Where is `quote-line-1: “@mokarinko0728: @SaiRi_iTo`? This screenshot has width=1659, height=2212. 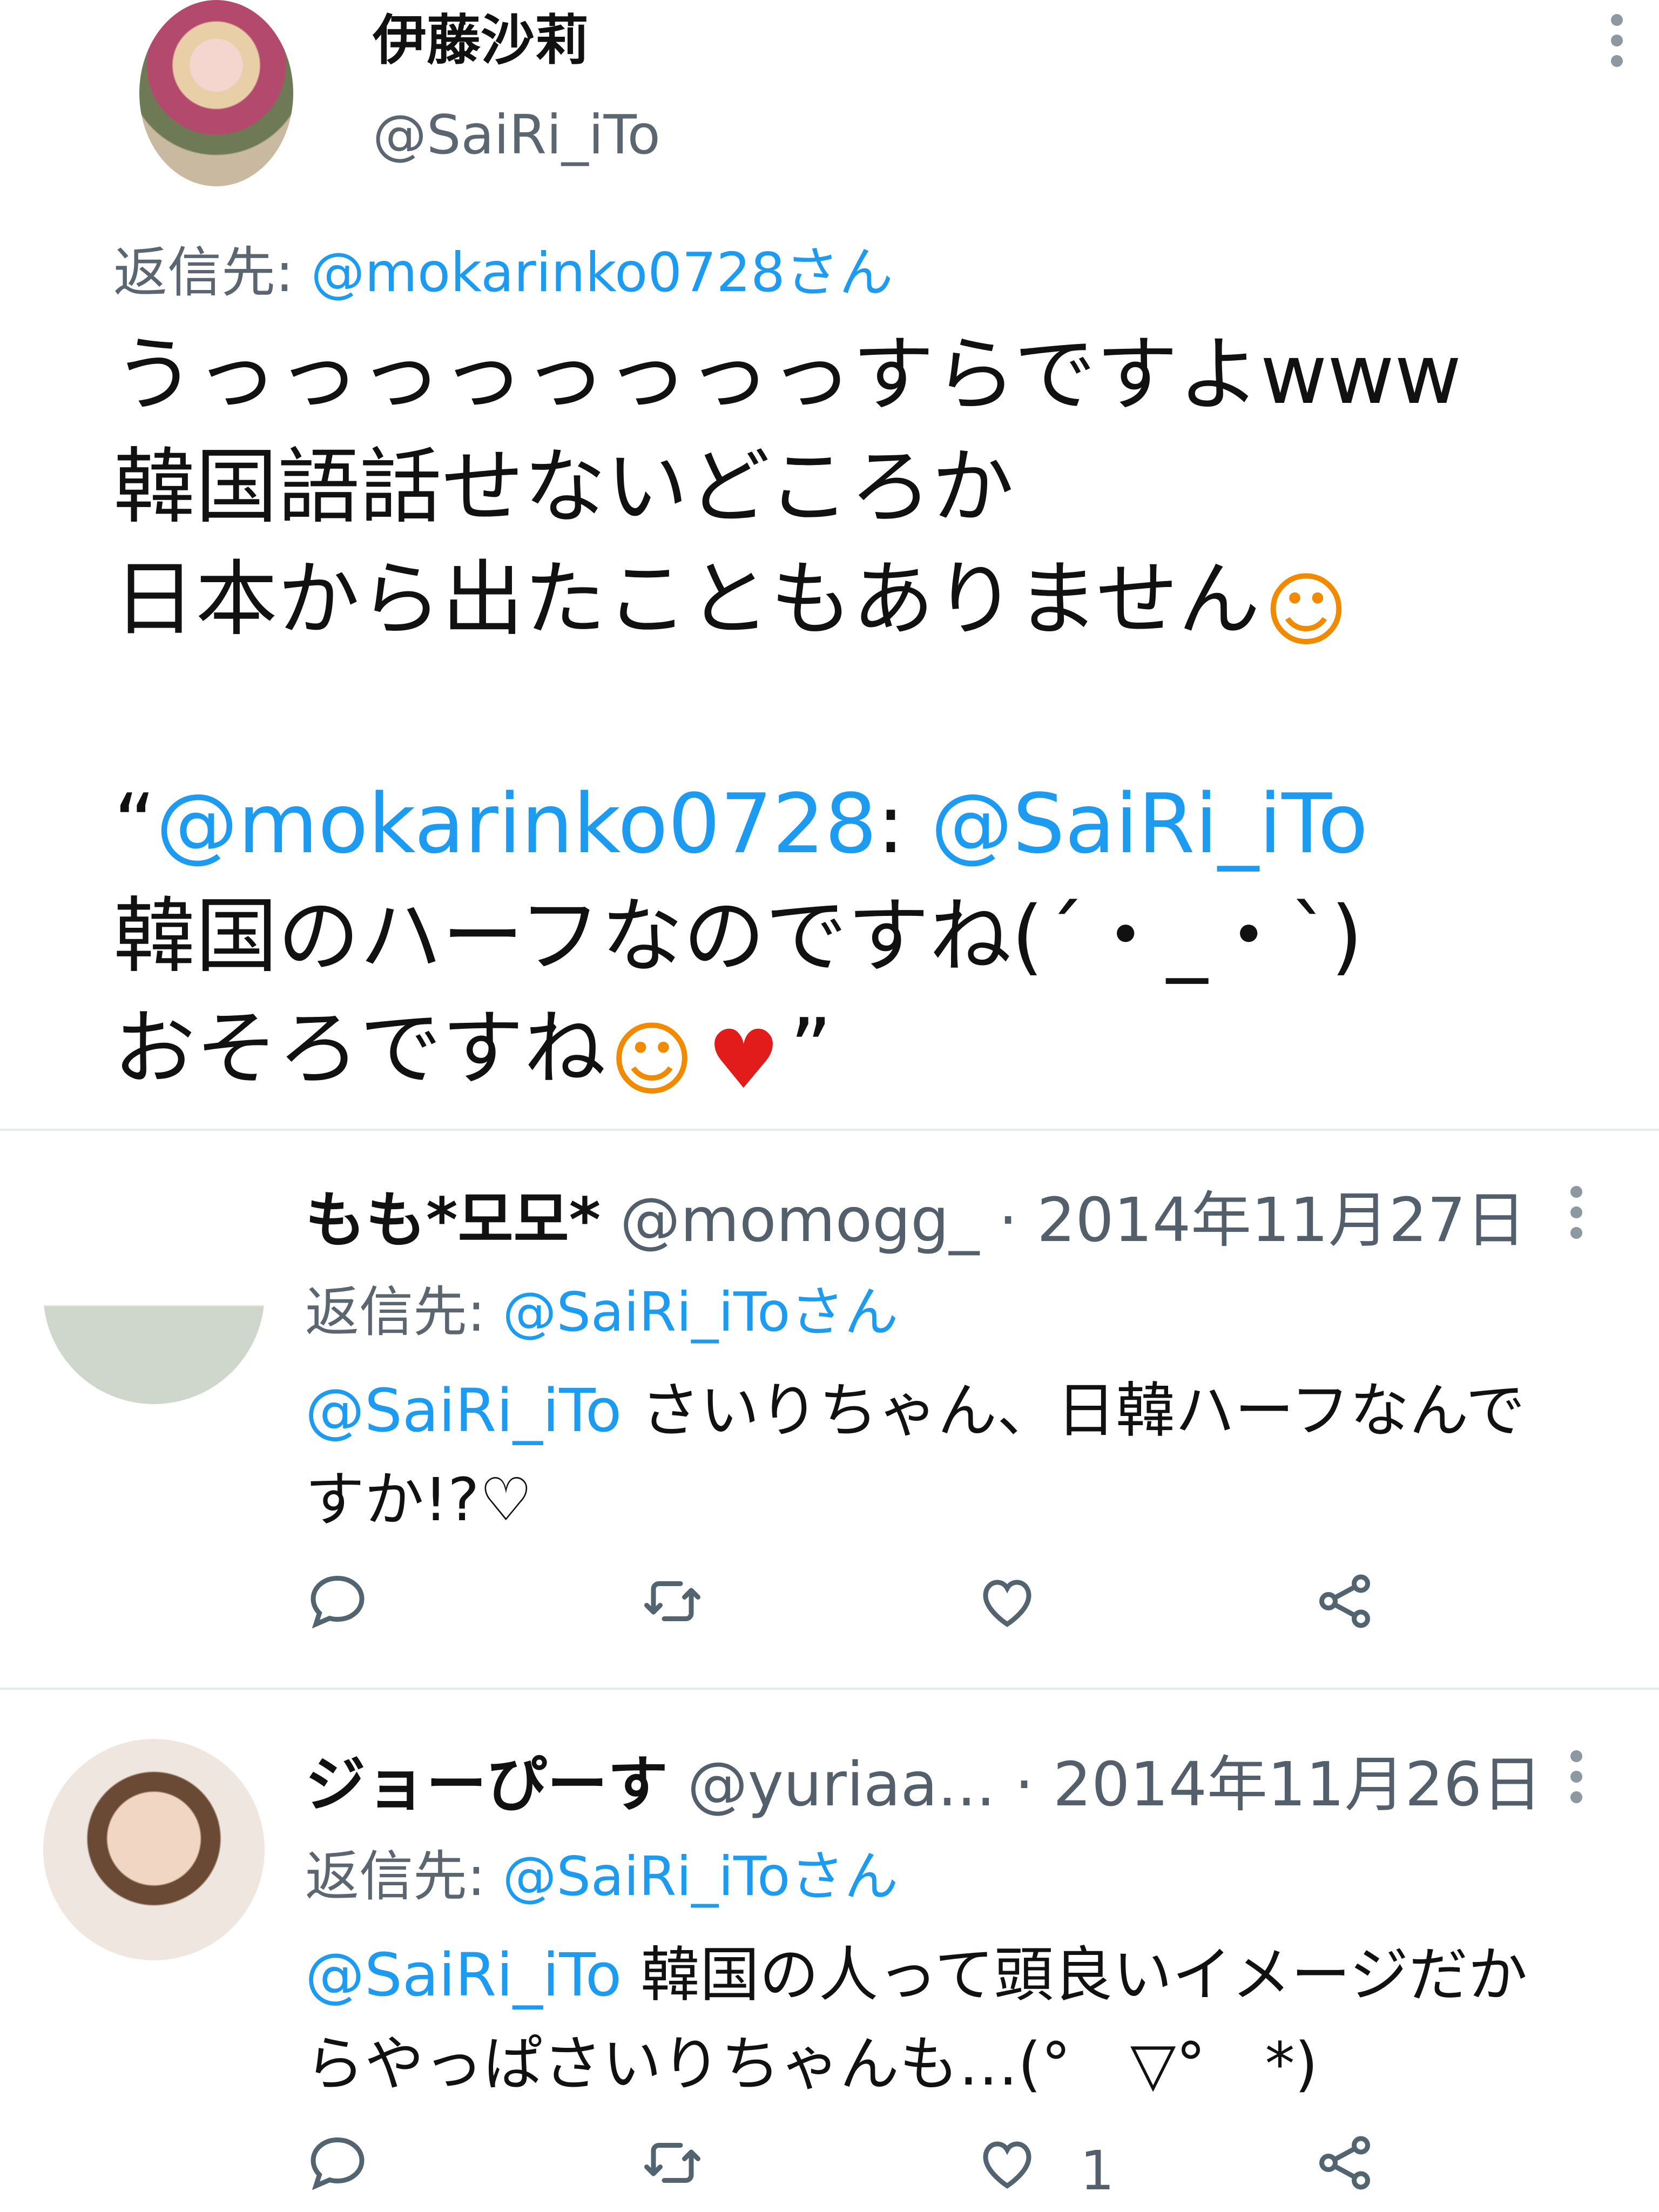
quote-line-1: “@mokarinko0728: @SaiRi_iTo is located at coordinates (787, 824).